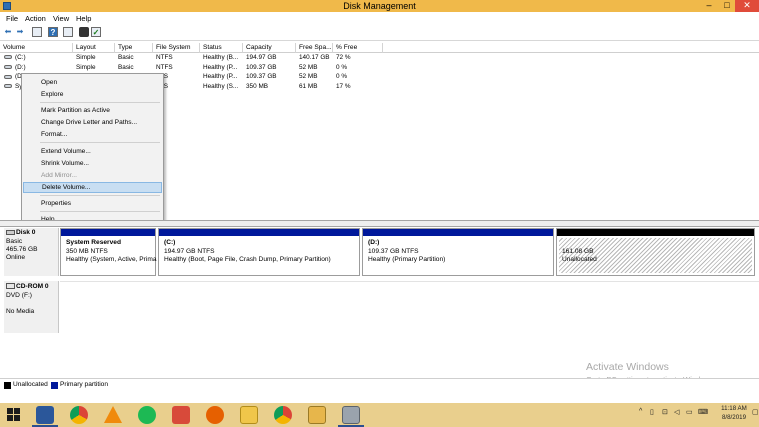 The height and width of the screenshot is (427, 759). What do you see at coordinates (578, 251) in the screenshot?
I see `partition-detail: 161.08 GB` at bounding box center [578, 251].